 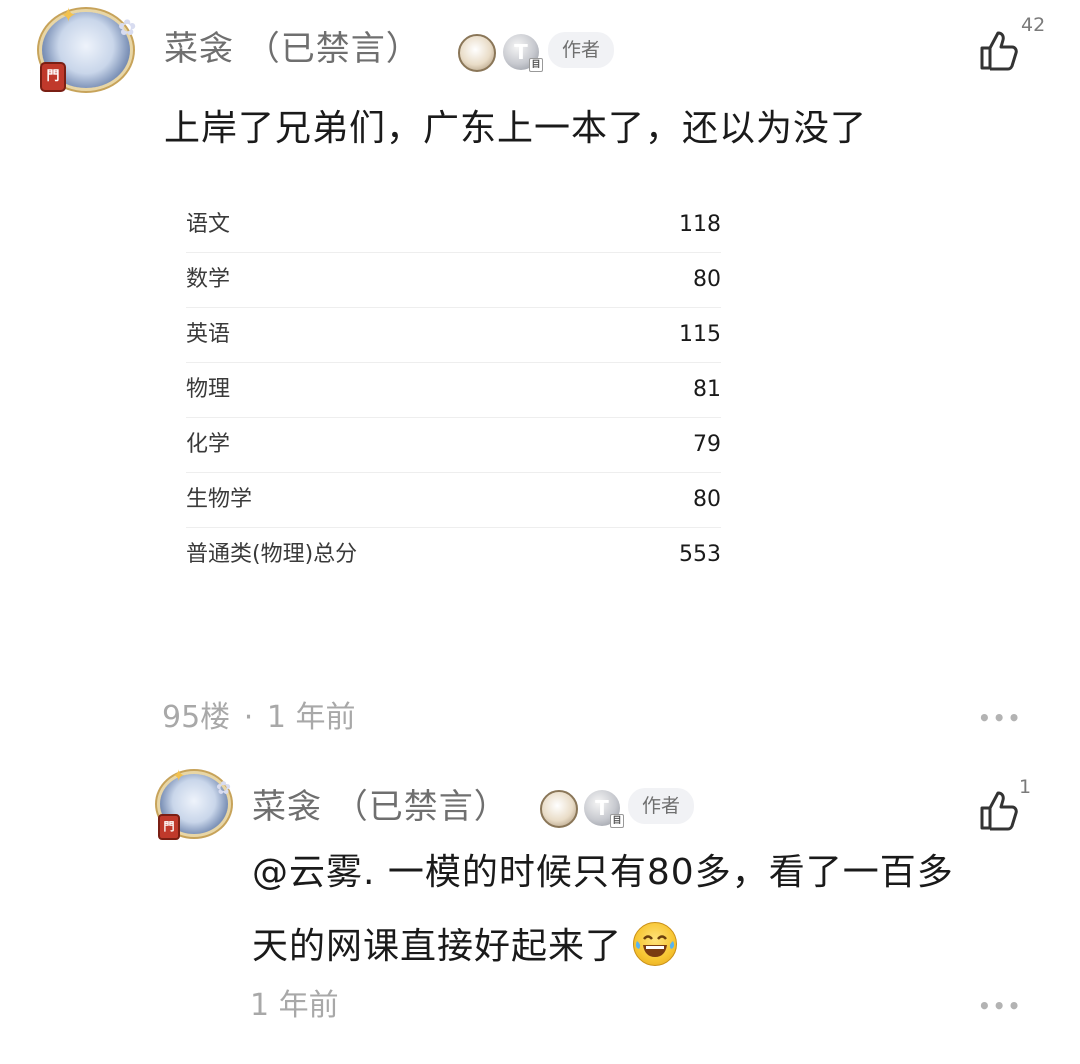 What do you see at coordinates (655, 944) in the screenshot?
I see `grinning-tears-emoji` at bounding box center [655, 944].